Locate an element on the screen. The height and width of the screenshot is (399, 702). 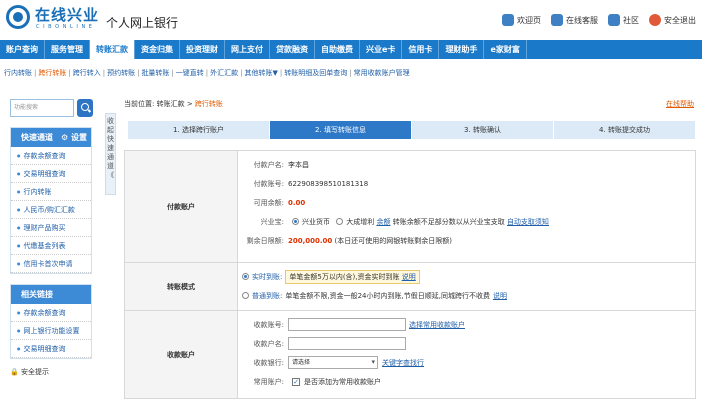
home-icon is located at coordinates (508, 20).